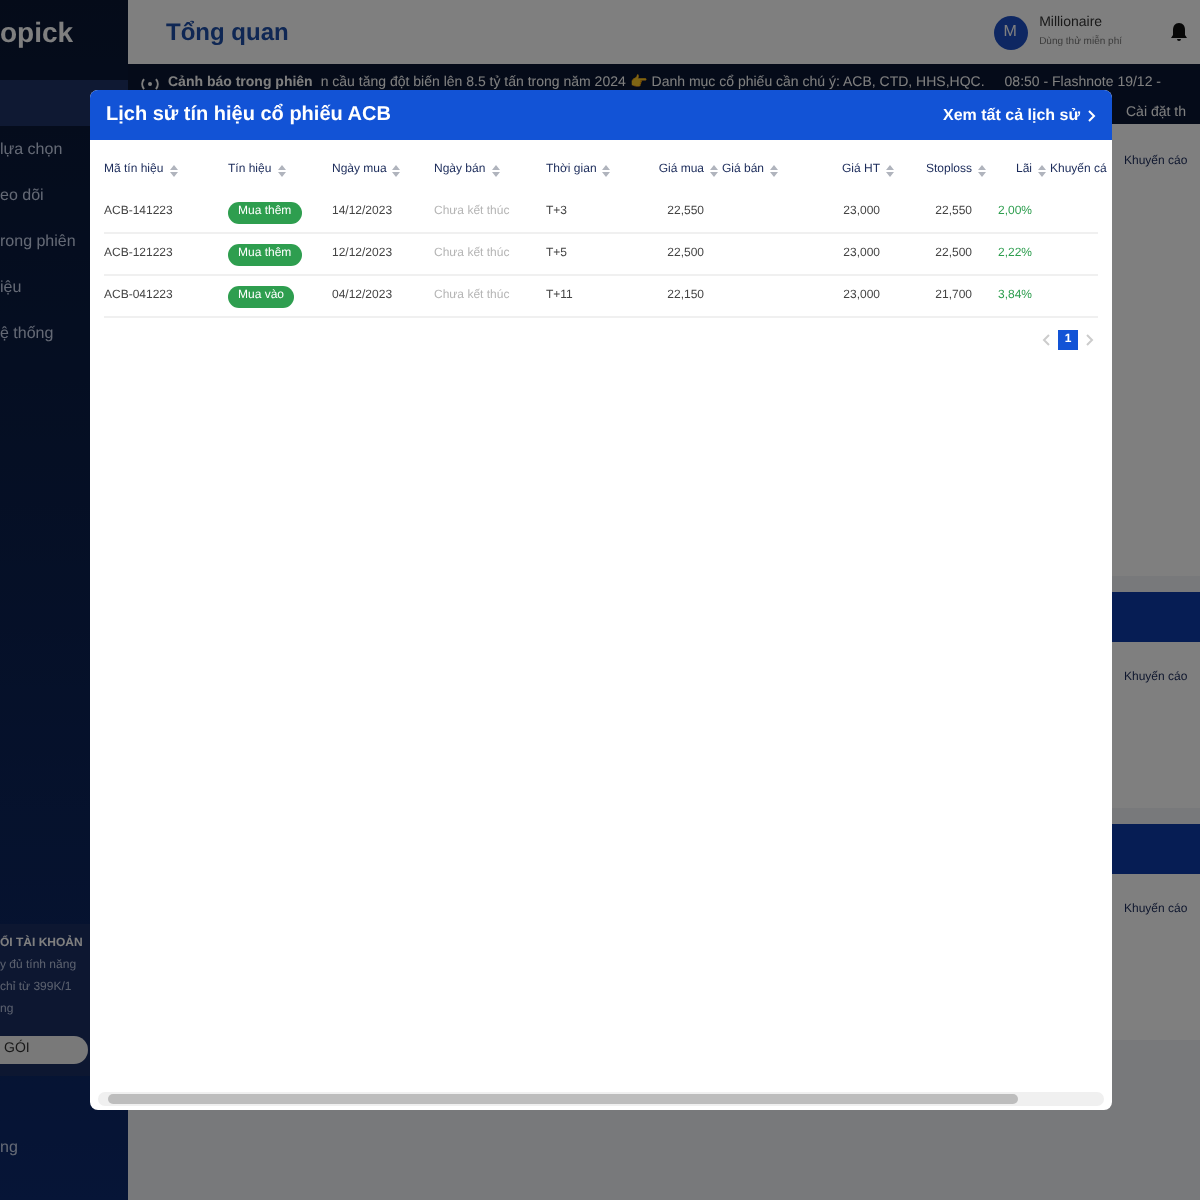 The width and height of the screenshot is (1200, 1200). I want to click on chevron-left-icon, so click(1046, 340).